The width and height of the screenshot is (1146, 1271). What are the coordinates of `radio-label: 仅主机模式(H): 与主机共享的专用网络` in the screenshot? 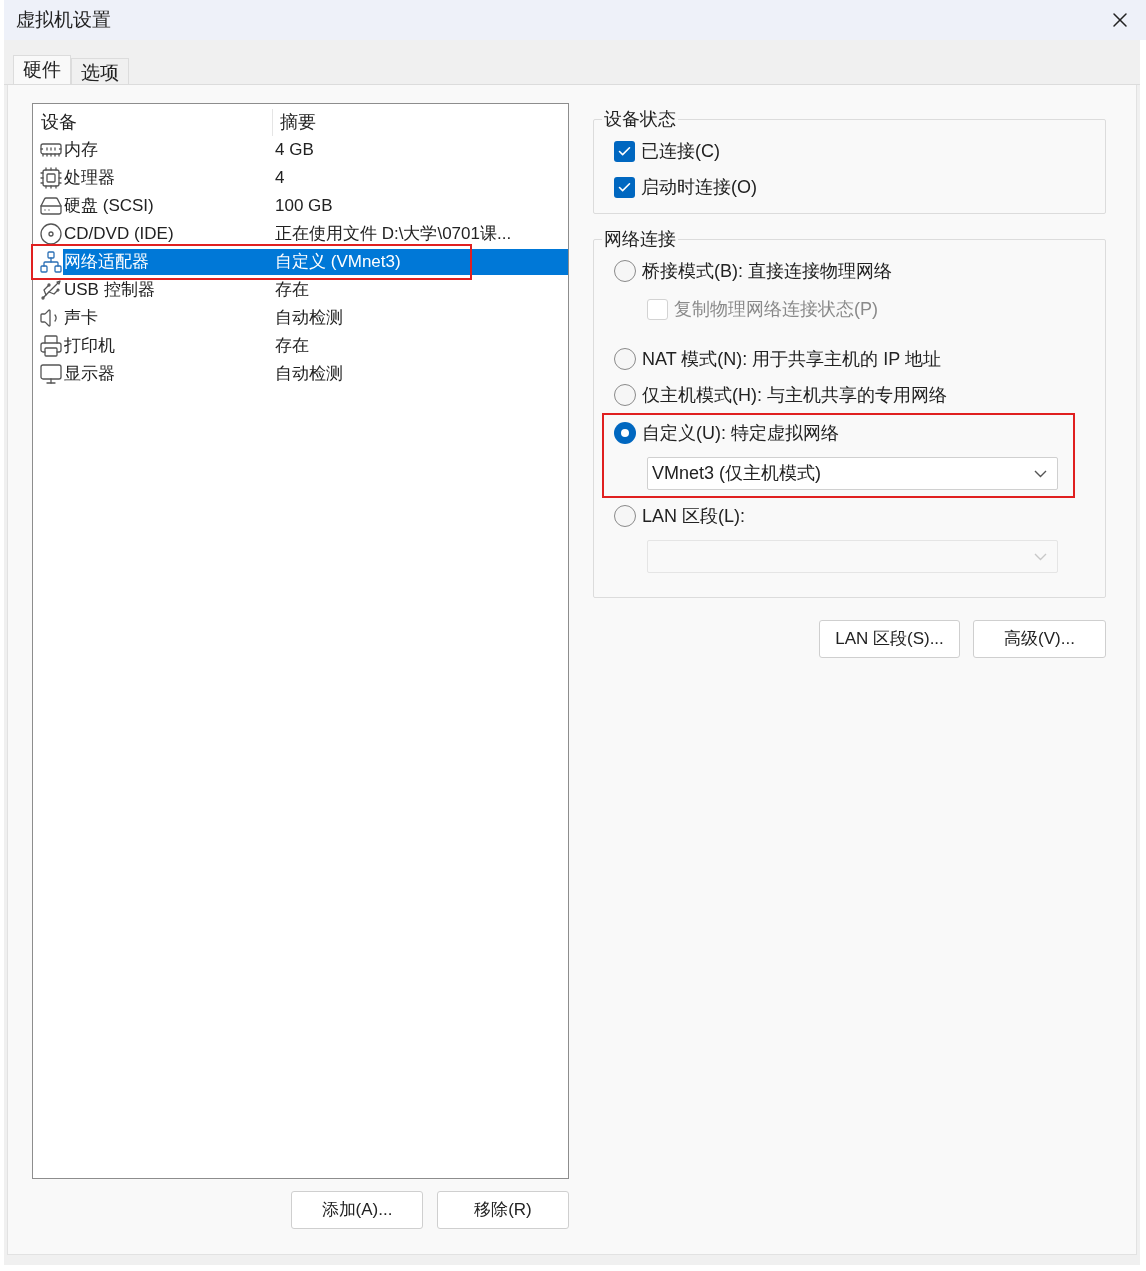 It's located at (794, 395).